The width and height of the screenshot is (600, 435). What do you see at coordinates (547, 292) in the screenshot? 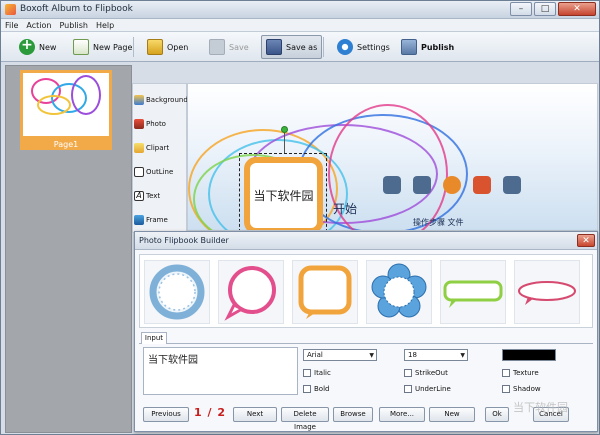
I see `shape-oval-pink` at bounding box center [547, 292].